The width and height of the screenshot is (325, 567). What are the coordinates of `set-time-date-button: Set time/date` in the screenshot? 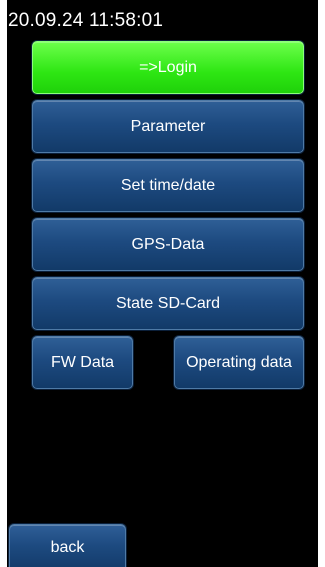 It's located at (168, 185).